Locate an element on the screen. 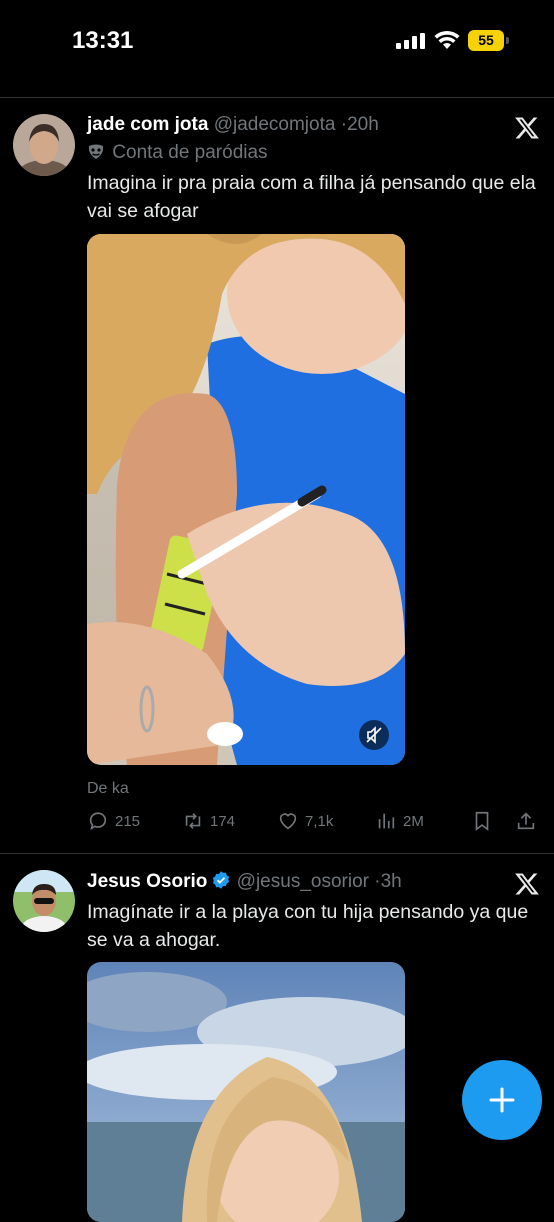 The image size is (554, 1222). parody-label: Conta de paródias is located at coordinates (177, 154).